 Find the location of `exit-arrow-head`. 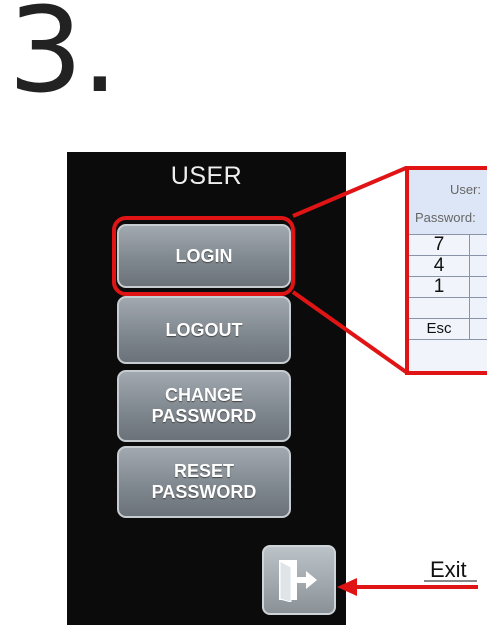

exit-arrow-head is located at coordinates (347, 587).